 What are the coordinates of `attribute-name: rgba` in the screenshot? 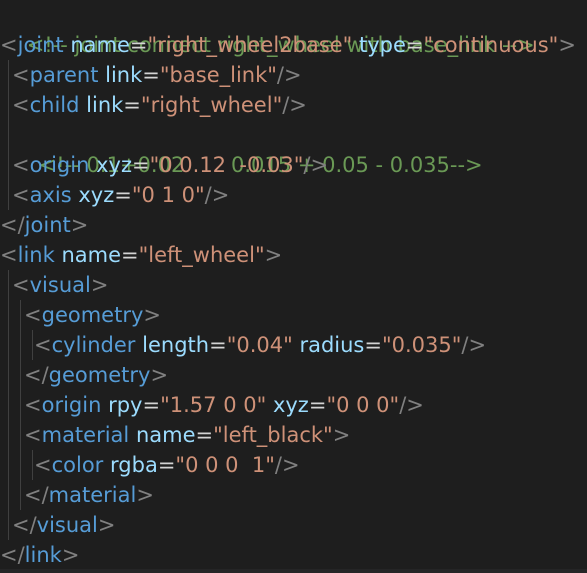 It's located at (134, 465).